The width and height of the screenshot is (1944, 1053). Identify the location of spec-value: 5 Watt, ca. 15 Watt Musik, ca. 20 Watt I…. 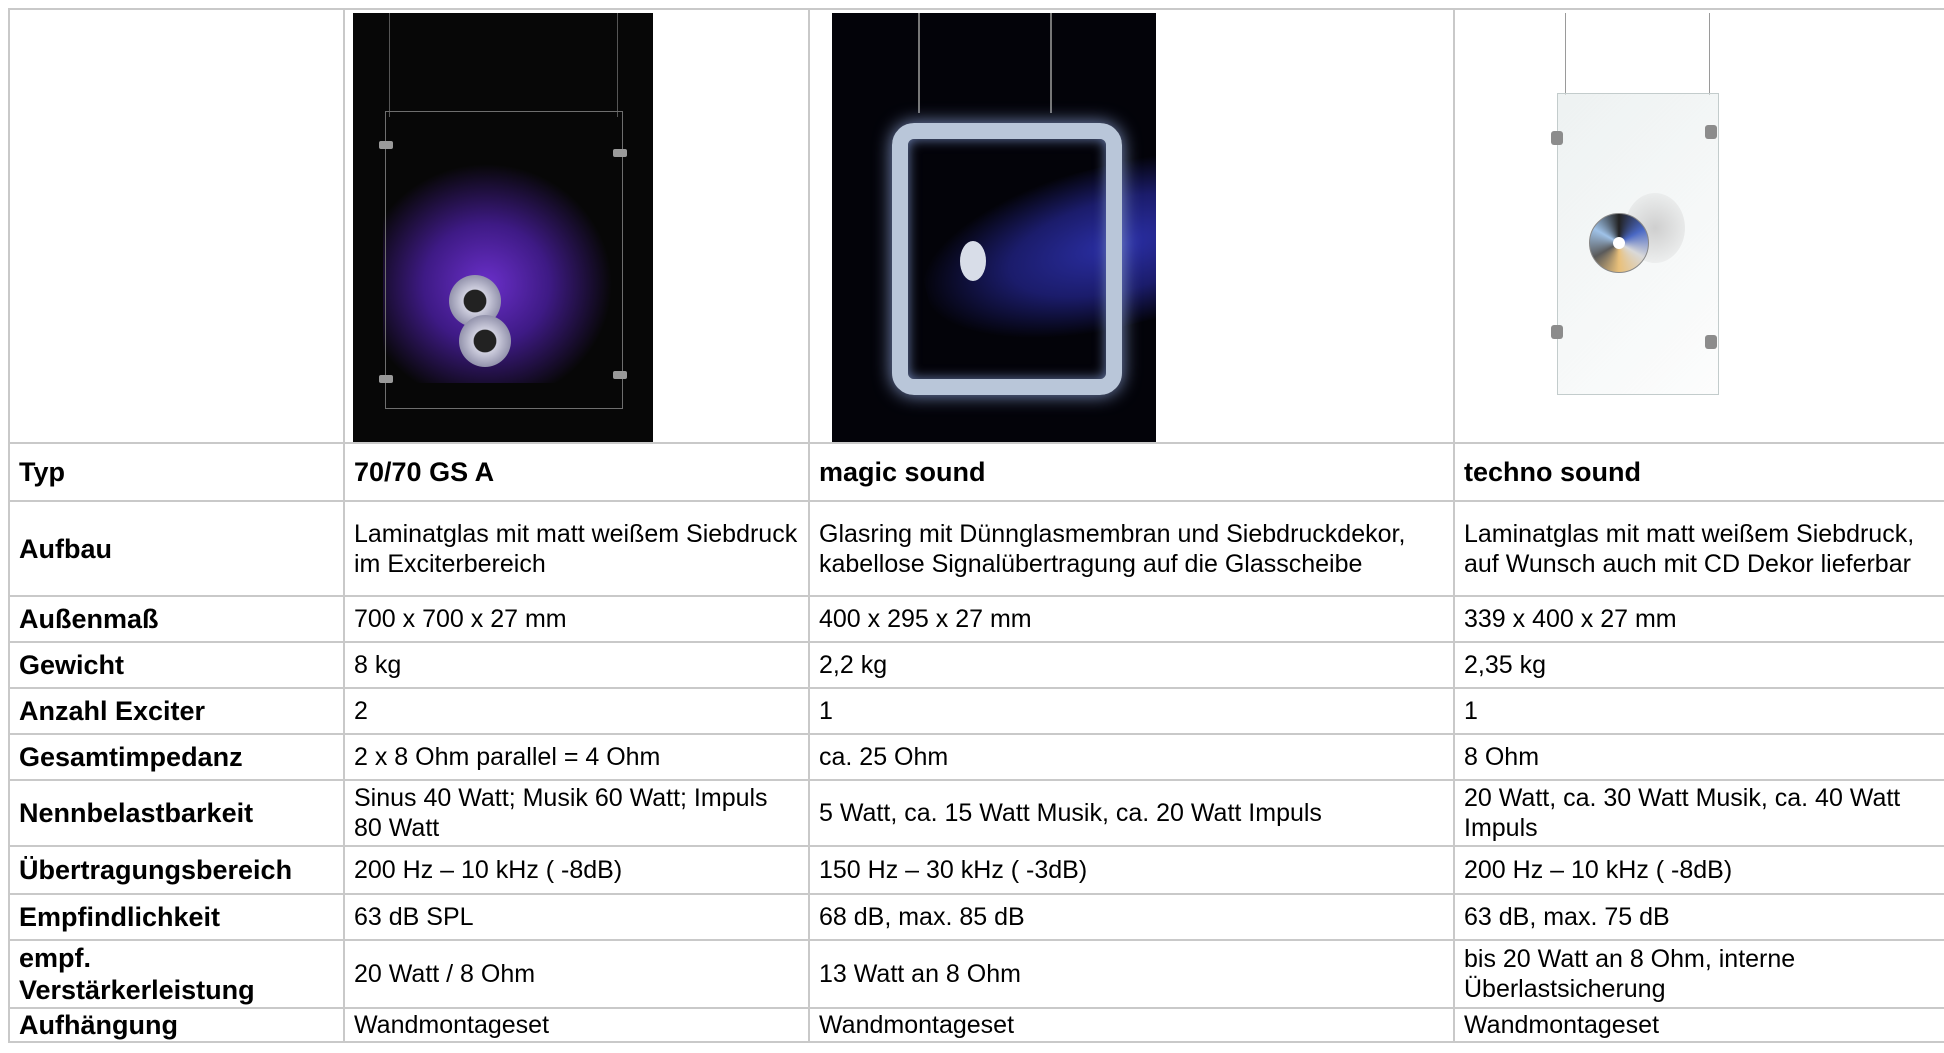
(1131, 813).